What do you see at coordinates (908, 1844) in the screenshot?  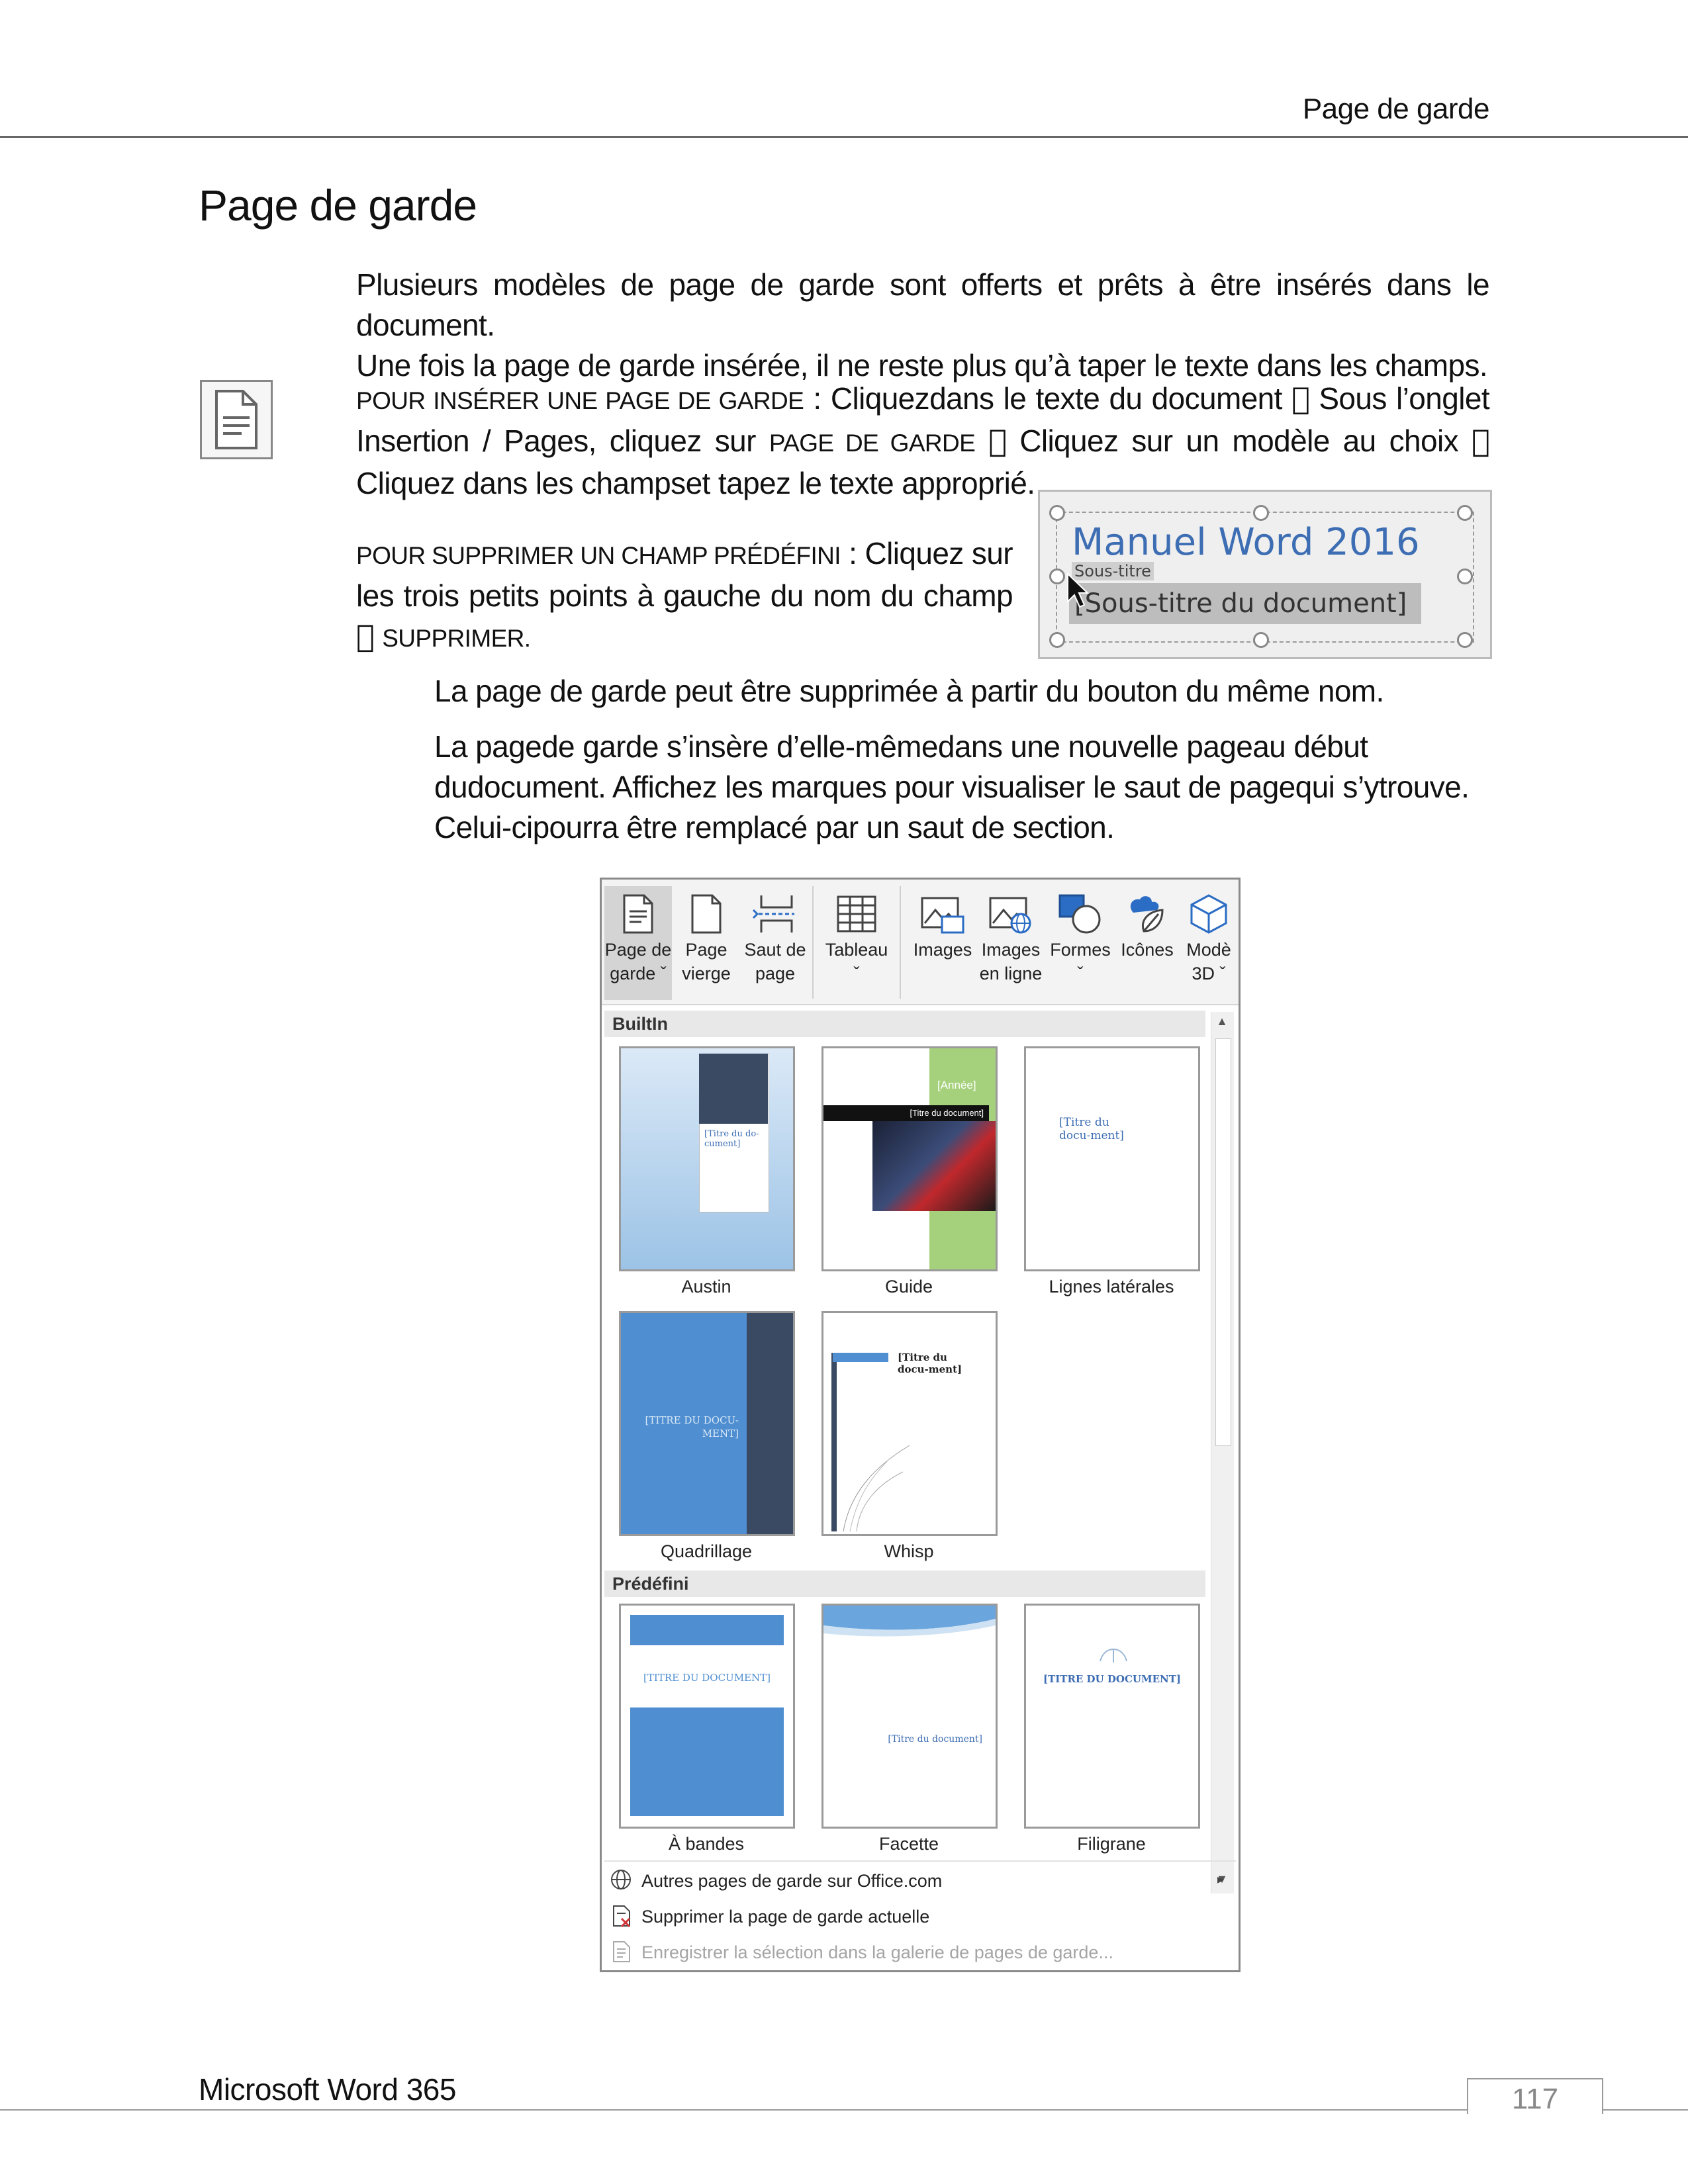 I see `cover-caption: Facette` at bounding box center [908, 1844].